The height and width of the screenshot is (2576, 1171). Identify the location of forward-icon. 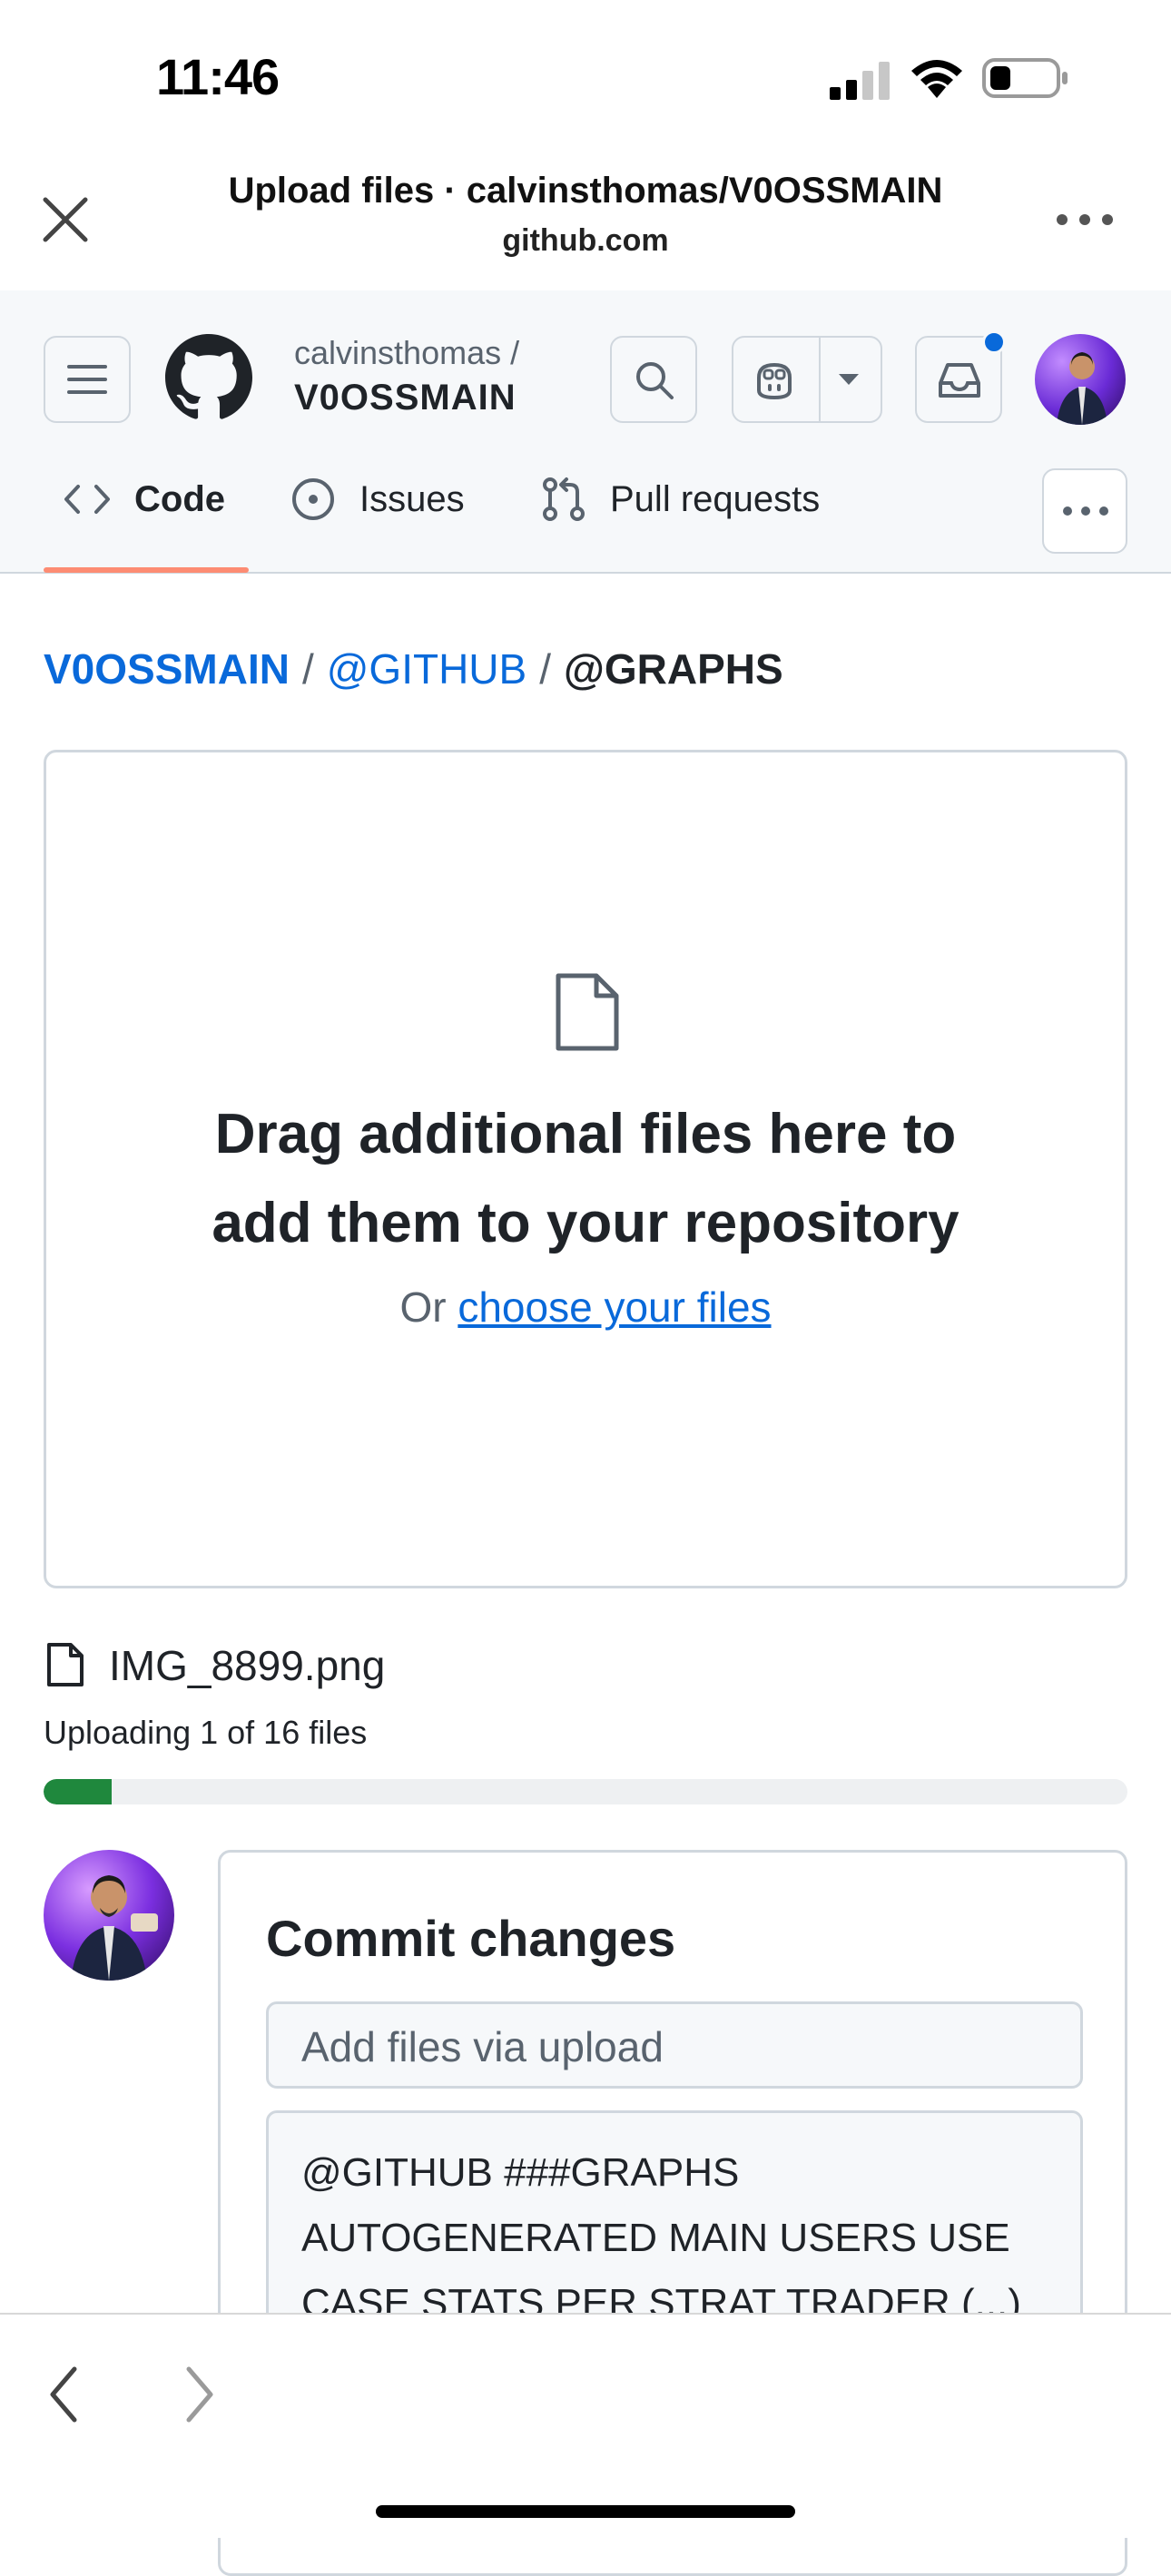
(200, 2394).